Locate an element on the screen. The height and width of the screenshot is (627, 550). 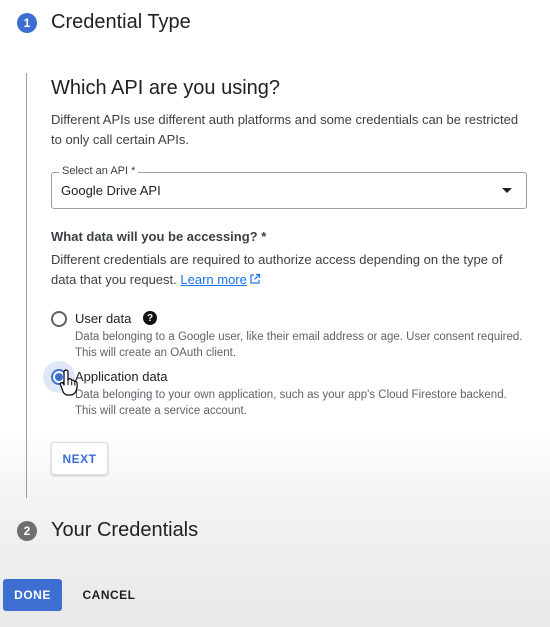
next-button: NEXT is located at coordinates (79, 458).